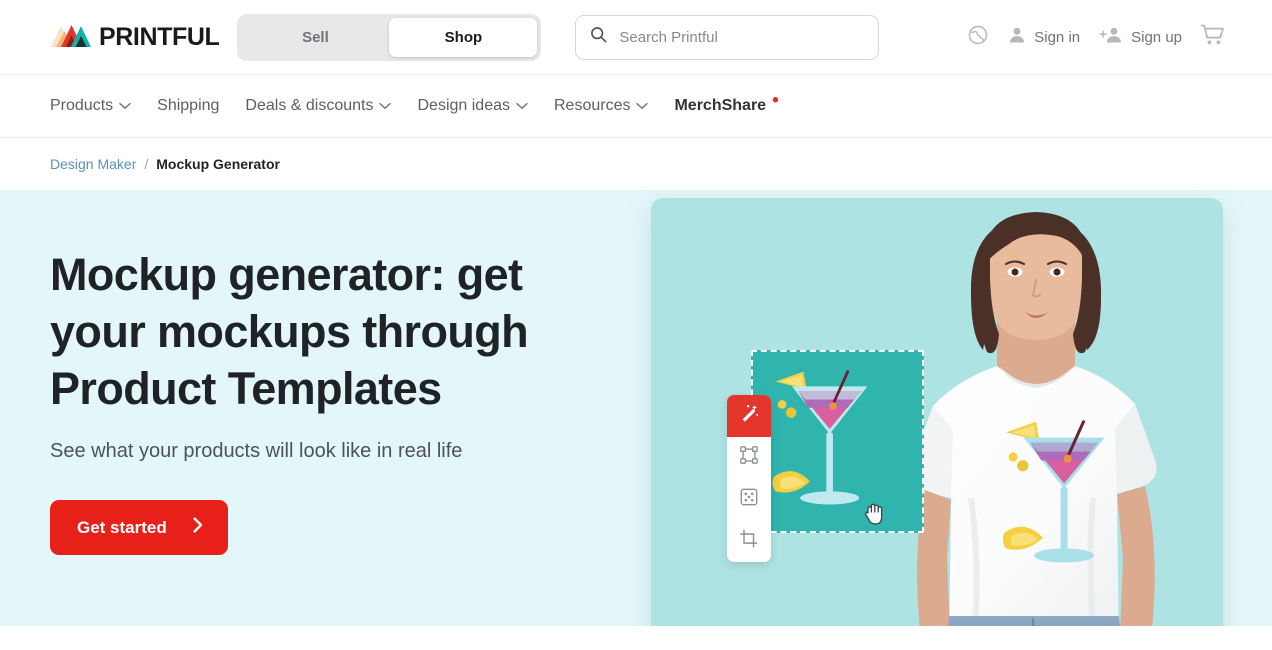 The image size is (1272, 650). I want to click on person-add-icon, so click(1111, 37).